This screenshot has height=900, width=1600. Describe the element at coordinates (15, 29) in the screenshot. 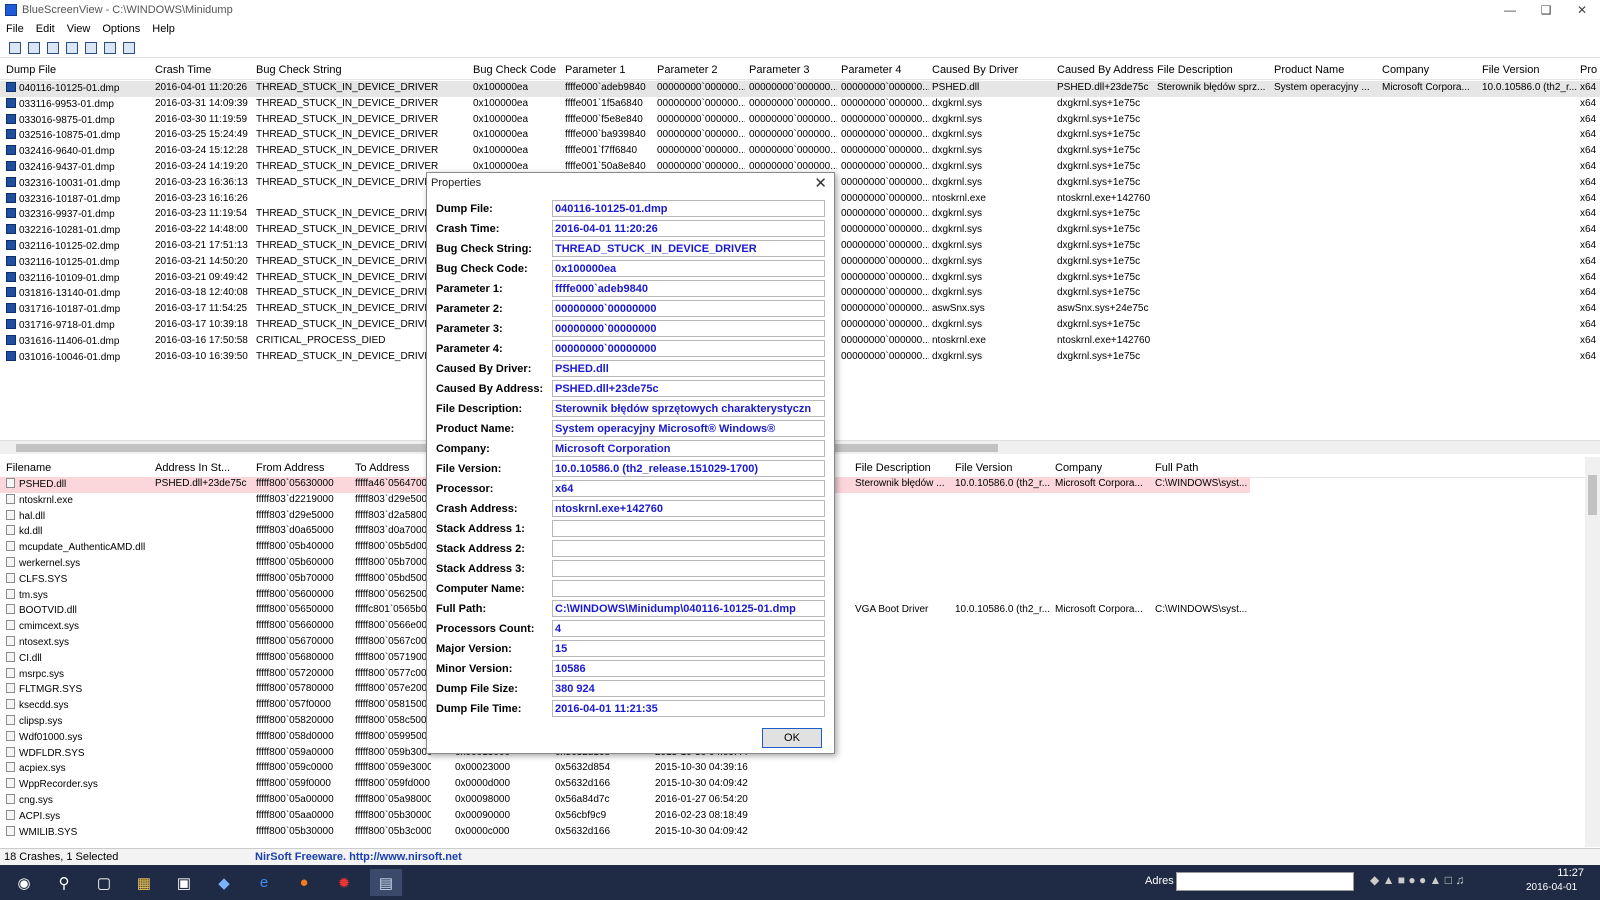

I see `menu-file: File` at that location.